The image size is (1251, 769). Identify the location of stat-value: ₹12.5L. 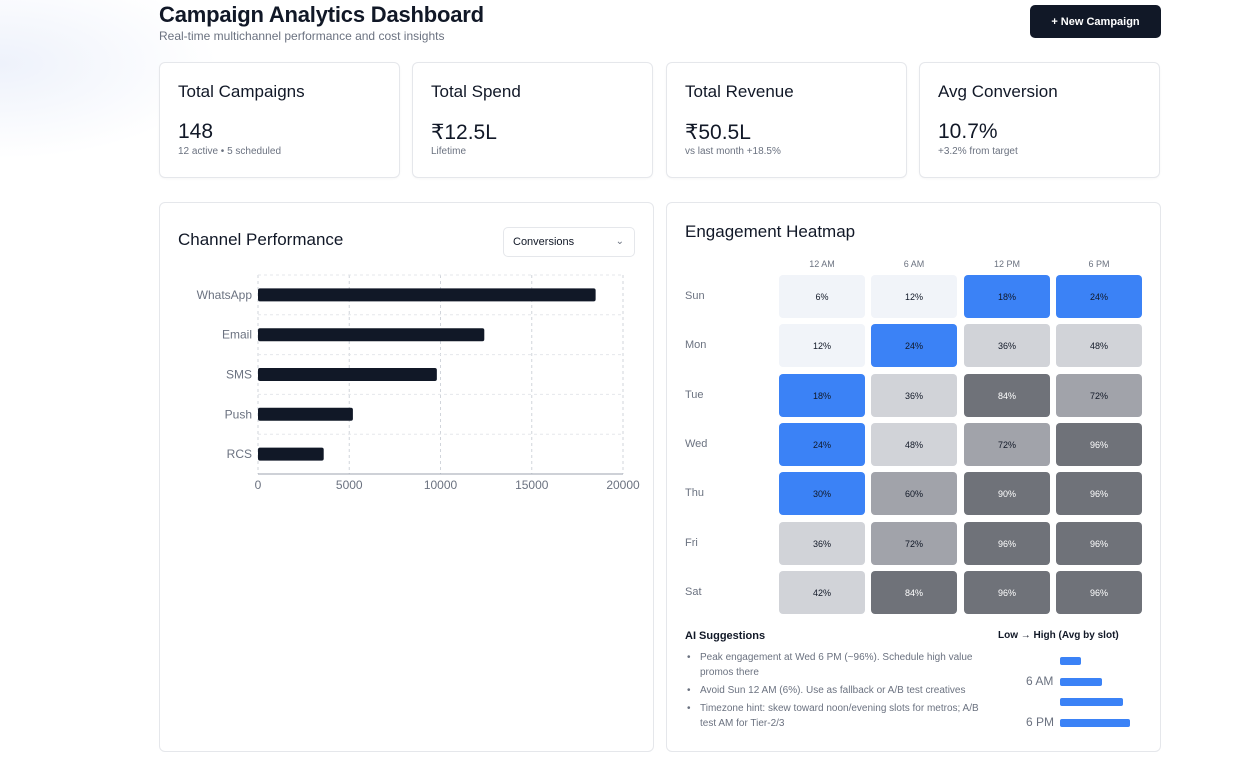
(464, 132).